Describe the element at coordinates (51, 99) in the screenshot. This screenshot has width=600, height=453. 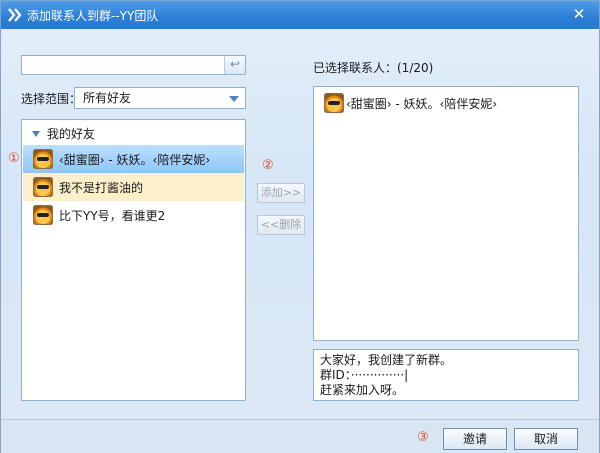
I see `range-label: 选择范围：` at that location.